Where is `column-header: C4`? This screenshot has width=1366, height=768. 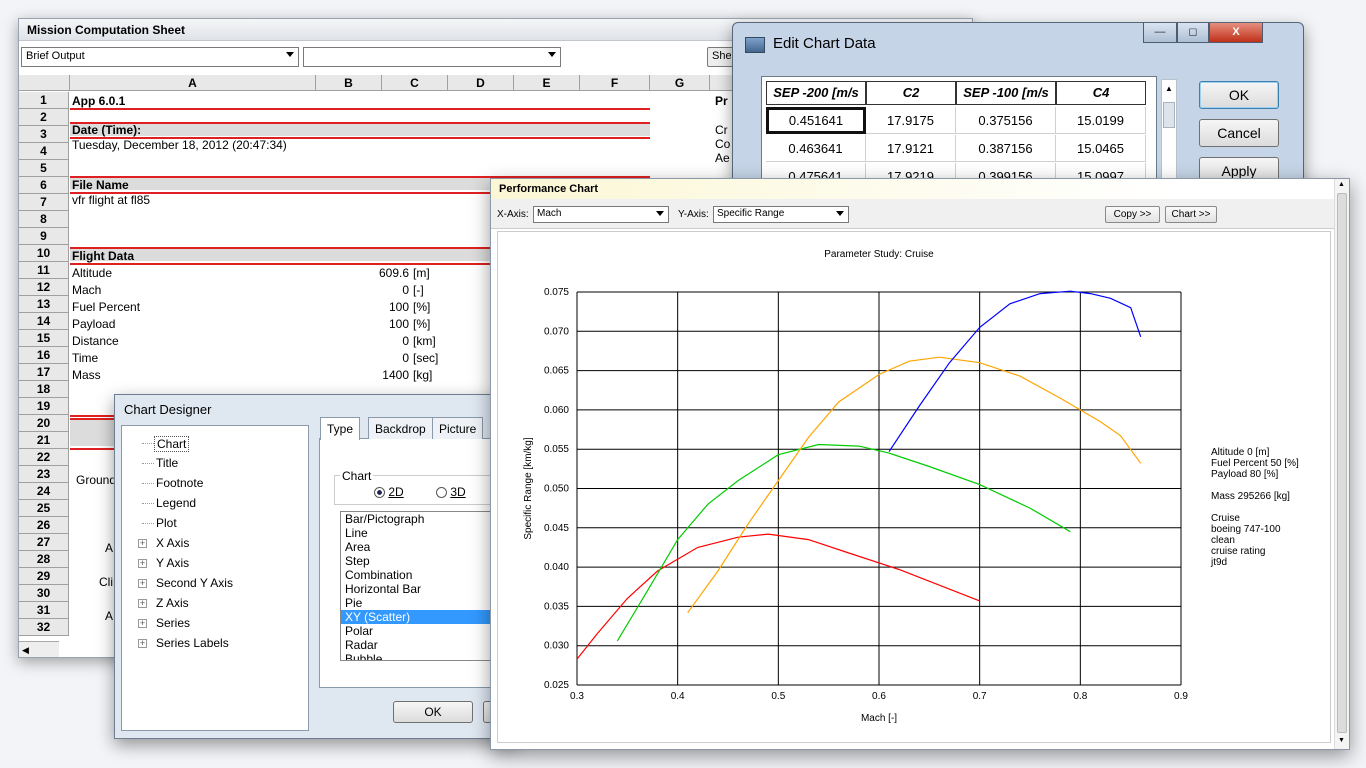
column-header: C4 is located at coordinates (1101, 93).